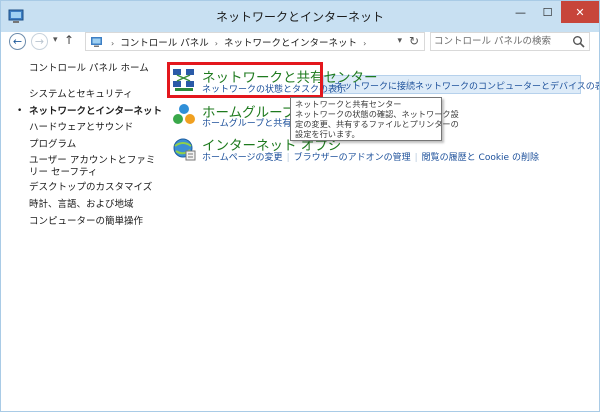 The width and height of the screenshot is (600, 412). What do you see at coordinates (327, 134) in the screenshot?
I see `tooltip-text-line: 設定を行います。` at bounding box center [327, 134].